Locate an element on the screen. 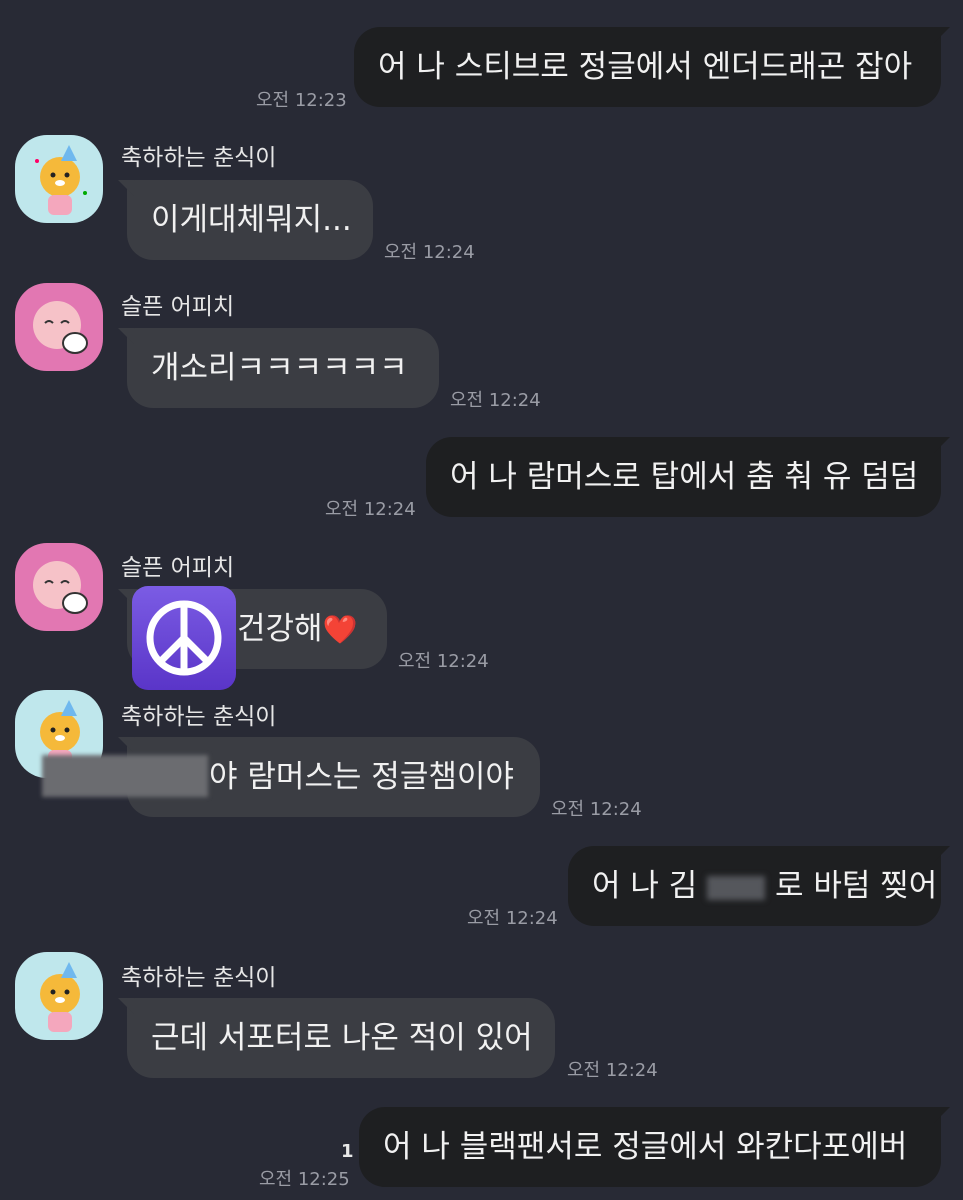 The width and height of the screenshot is (963, 1200). message-bubble: 근데 서포터로 나온 적이 있어 is located at coordinates (336, 1038).